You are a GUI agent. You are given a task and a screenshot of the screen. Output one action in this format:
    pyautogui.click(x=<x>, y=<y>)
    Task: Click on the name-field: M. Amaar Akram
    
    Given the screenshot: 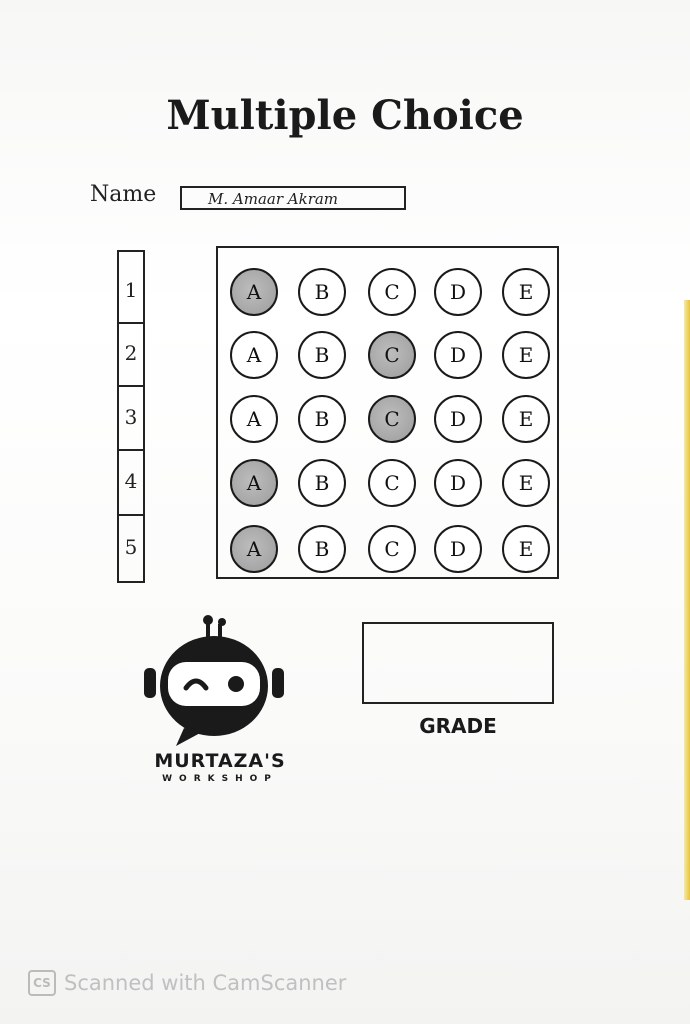 What is the action you would take?
    pyautogui.click(x=293, y=198)
    